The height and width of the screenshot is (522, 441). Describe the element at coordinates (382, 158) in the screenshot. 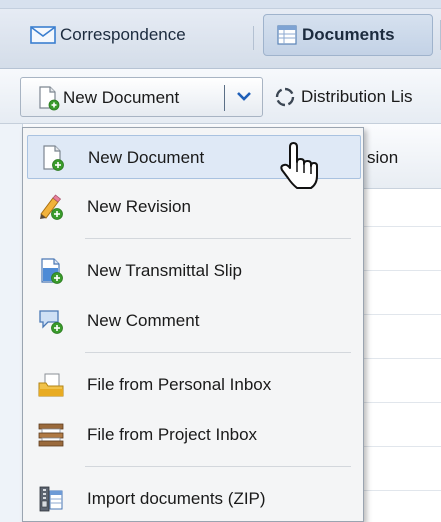

I see `grid-column-header-revision: sion` at that location.